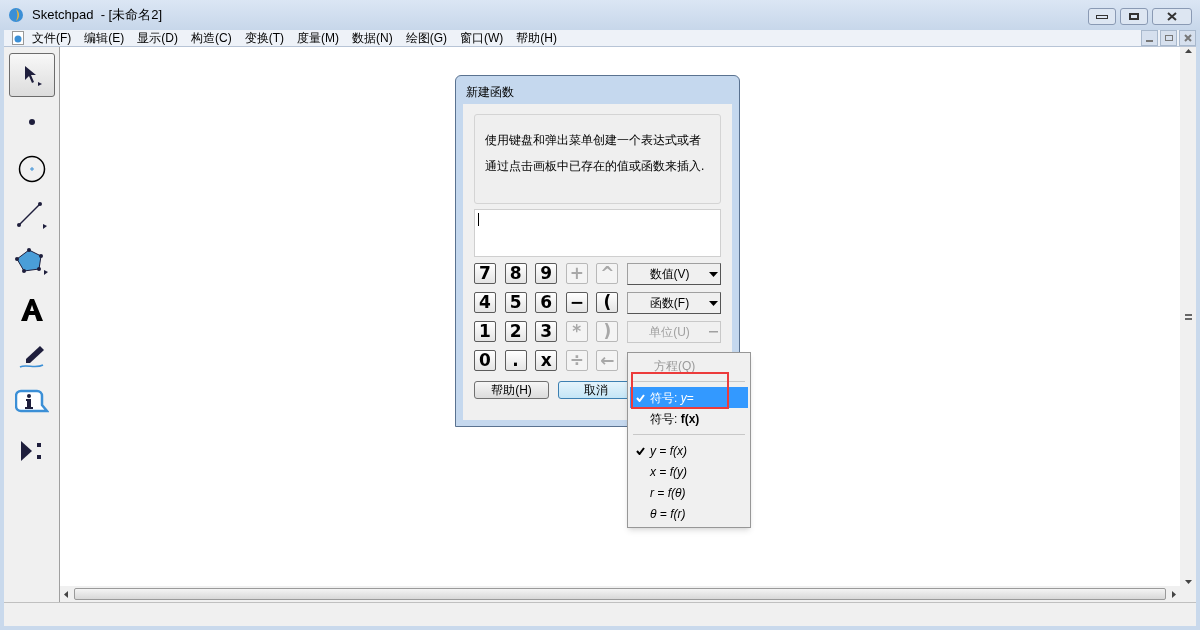  Describe the element at coordinates (52, 38) in the screenshot. I see `menu-item: 文件(F)` at that location.